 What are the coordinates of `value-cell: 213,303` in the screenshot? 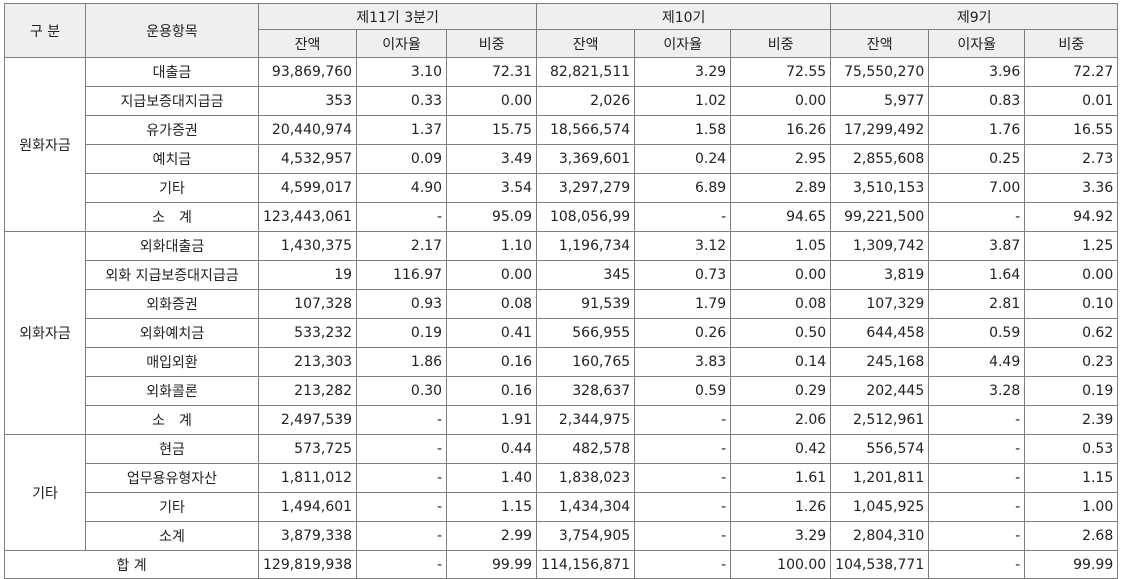 It's located at (307, 362).